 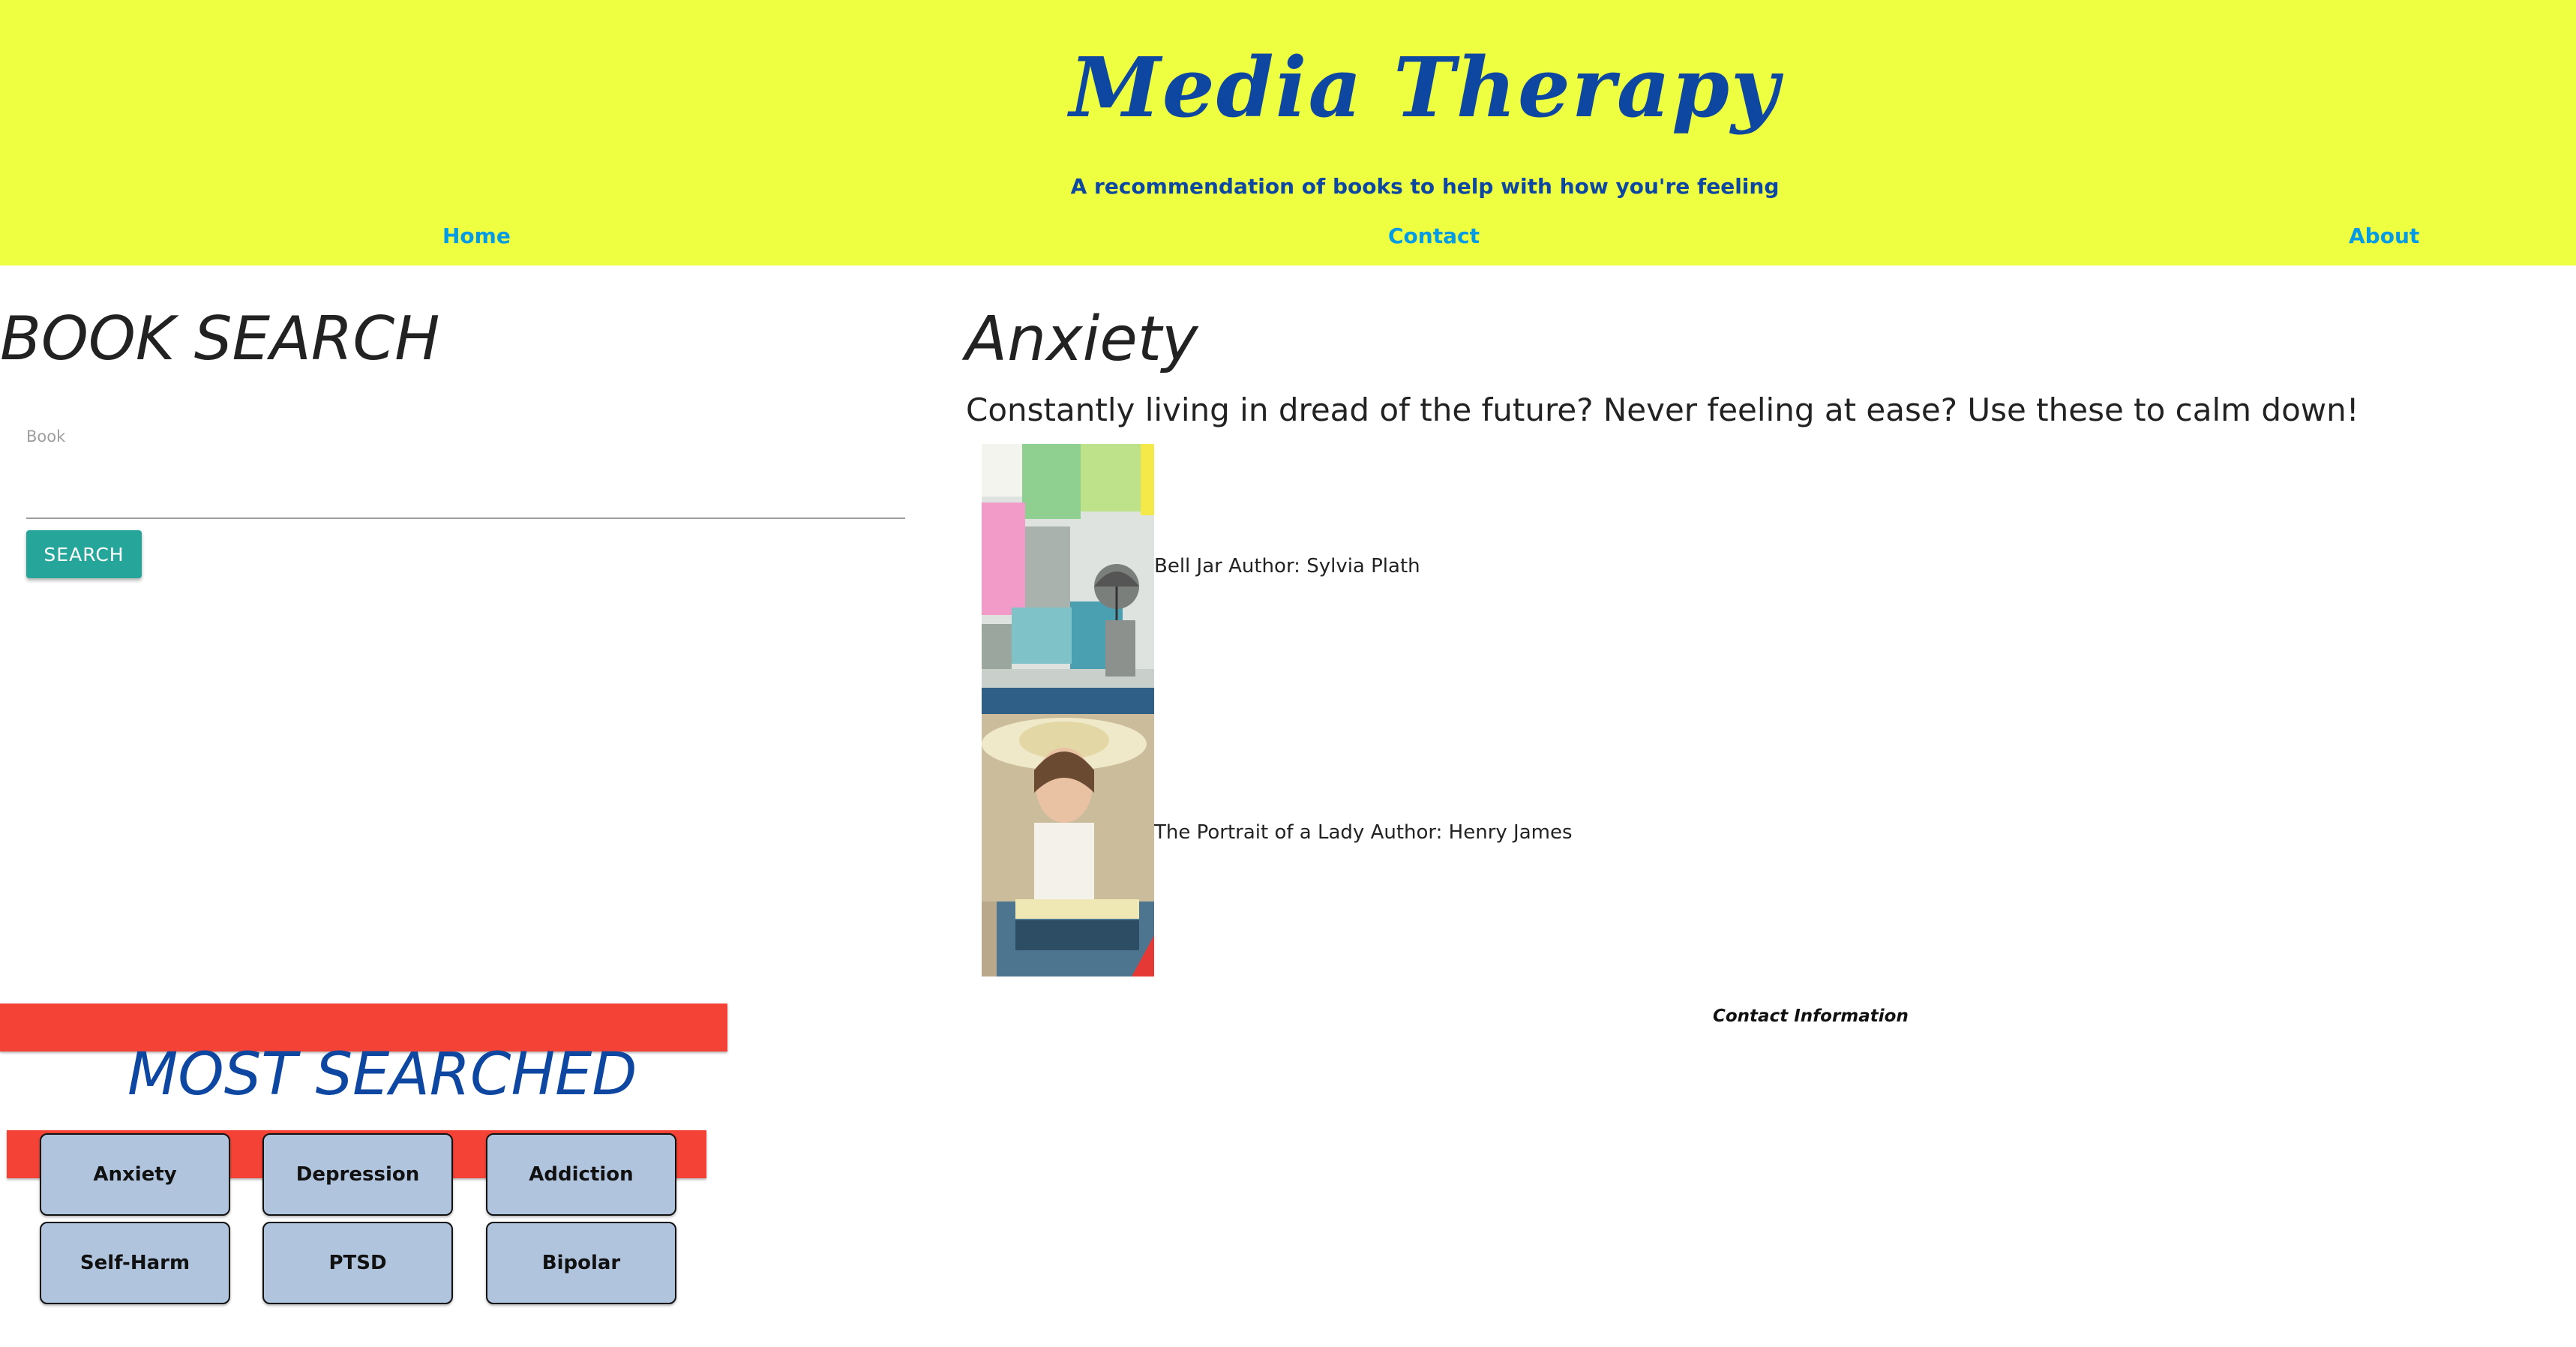 What do you see at coordinates (2384, 236) in the screenshot?
I see `nav-link-about: About` at bounding box center [2384, 236].